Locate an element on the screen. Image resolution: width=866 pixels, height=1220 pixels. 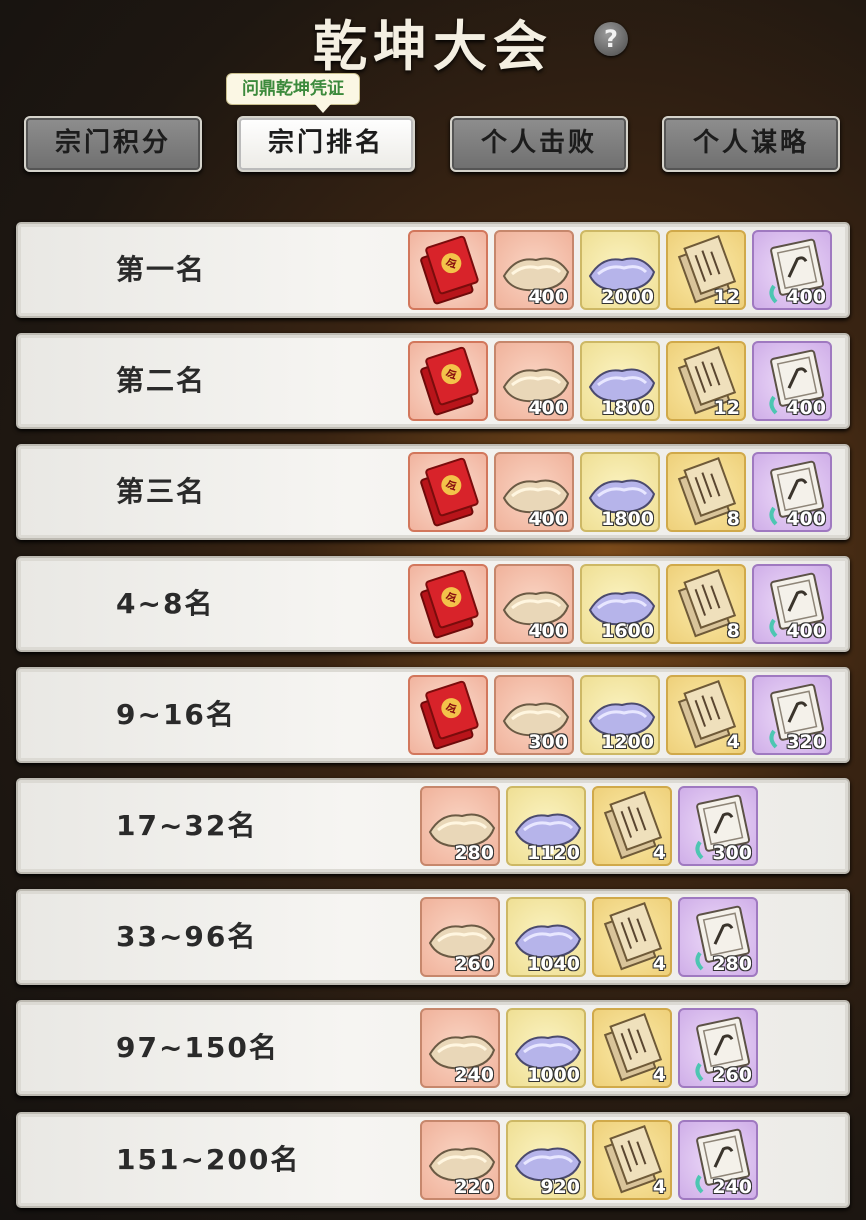
reward-items: 令 300 1200 4 320 is located at coordinates (620, 714).